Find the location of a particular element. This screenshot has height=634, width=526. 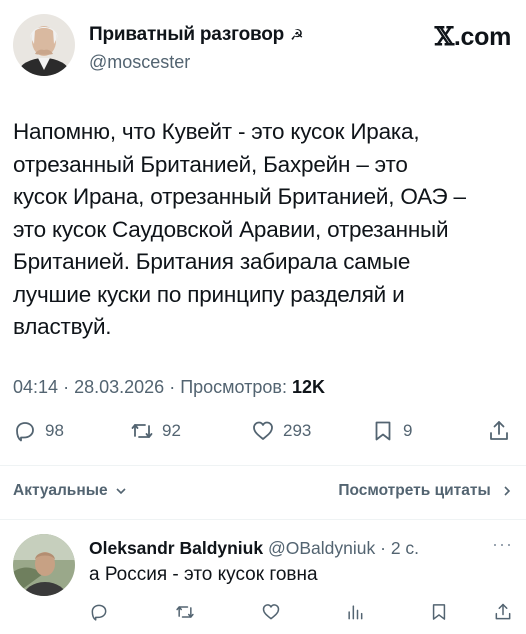

reply-views-button is located at coordinates (355, 612).